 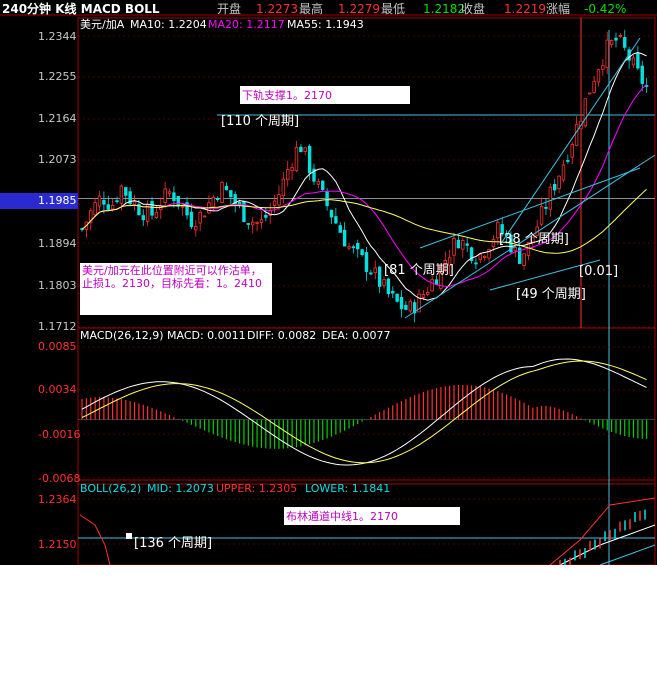 What do you see at coordinates (66, 9) in the screenshot?
I see `kline-label: K线` at bounding box center [66, 9].